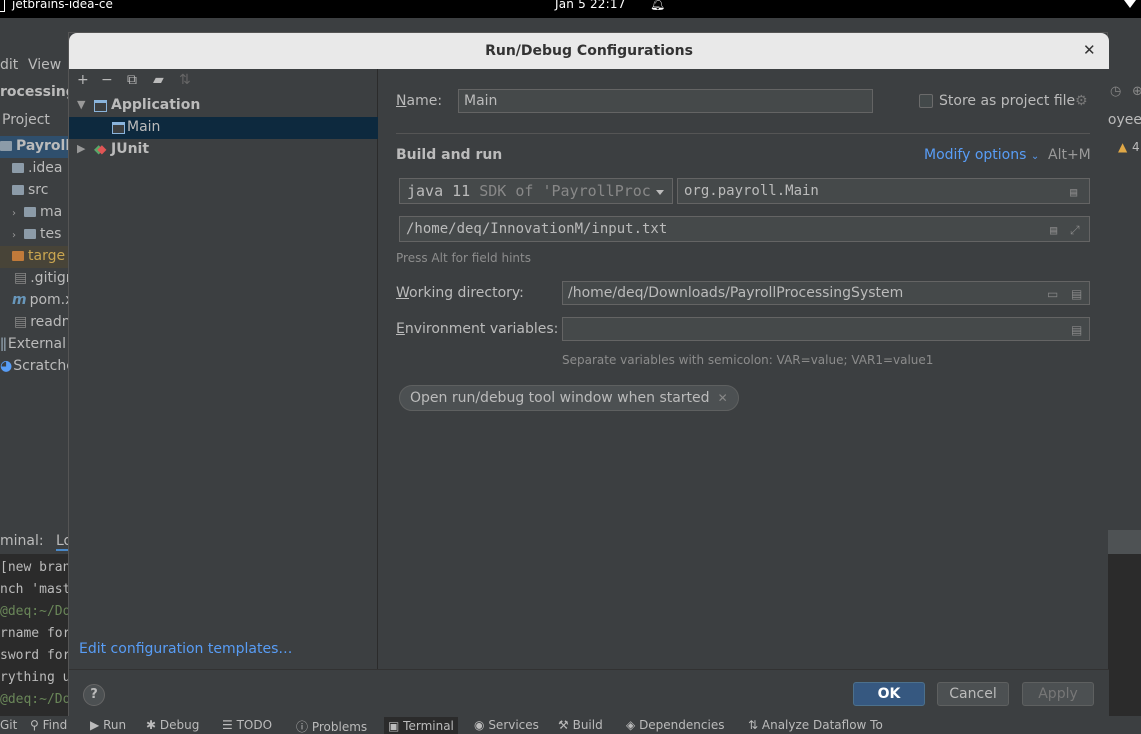 The width and height of the screenshot is (1141, 734). I want to click on add-config-button: +, so click(83, 80).